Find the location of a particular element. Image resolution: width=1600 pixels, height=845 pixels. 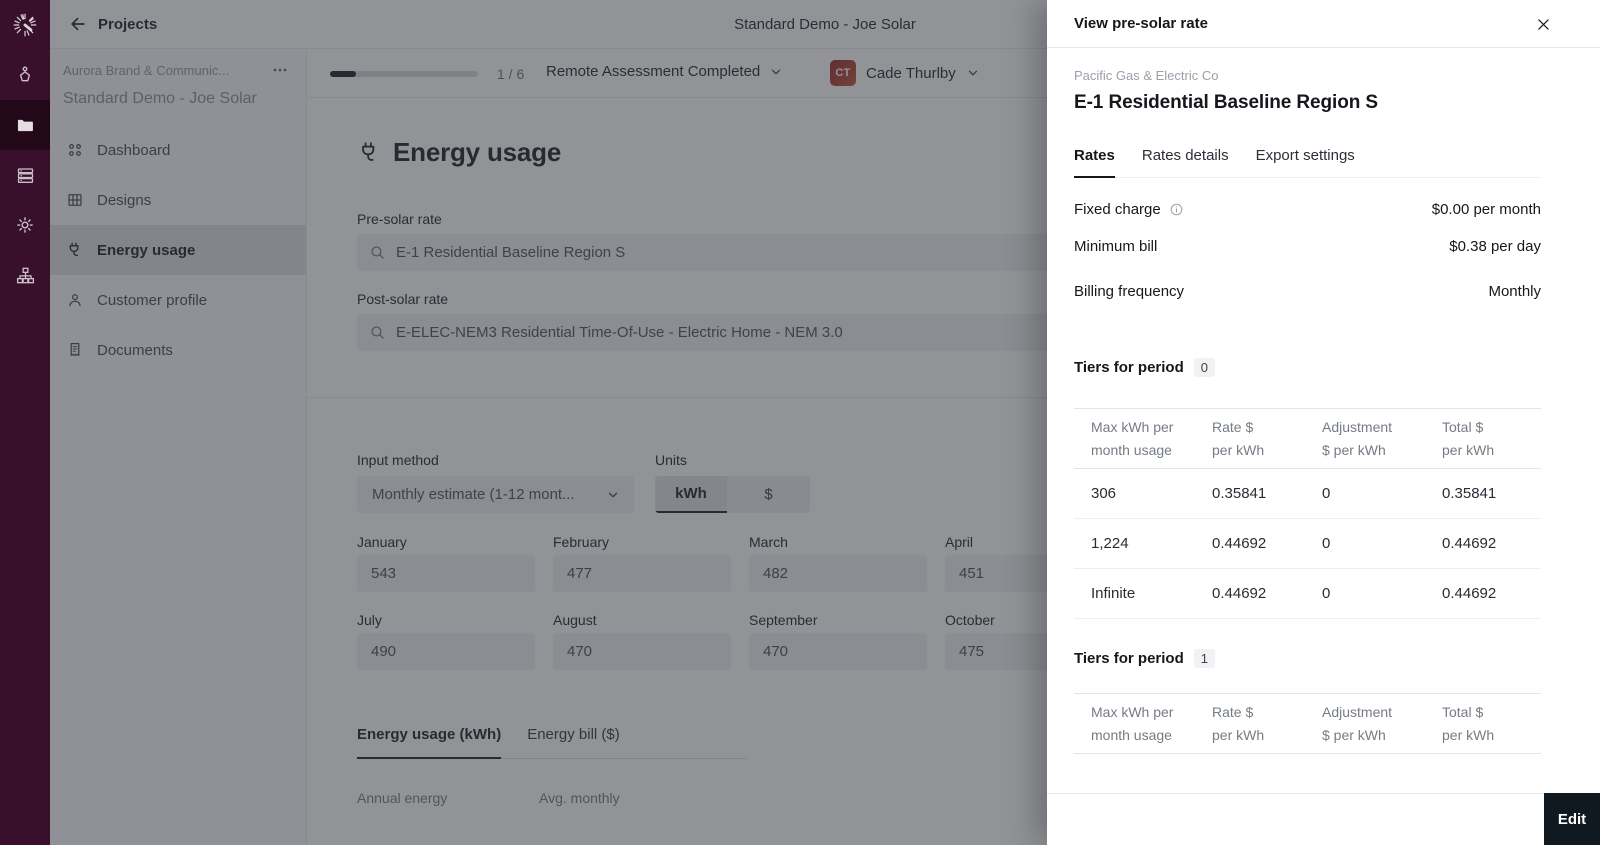

projects-folder-icon is located at coordinates (25, 125).